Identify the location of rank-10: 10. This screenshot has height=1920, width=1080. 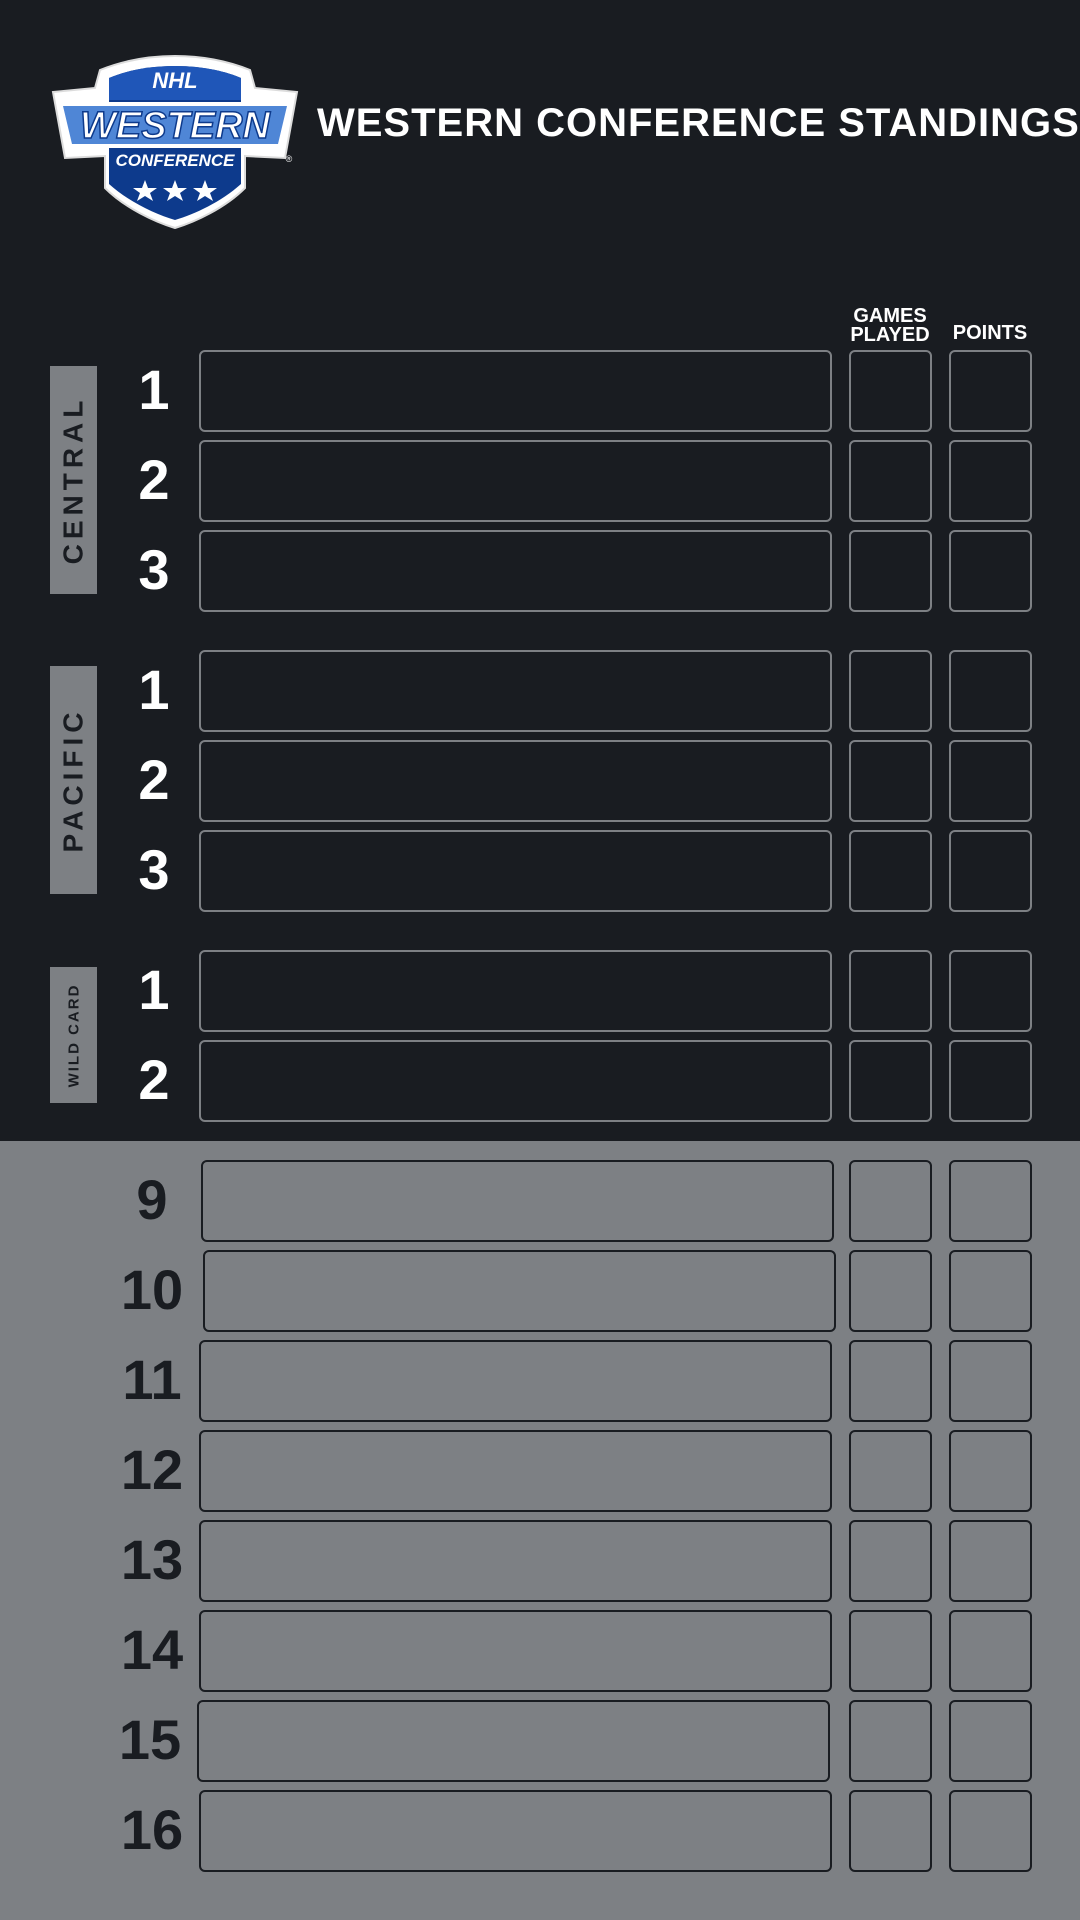
(152, 1289).